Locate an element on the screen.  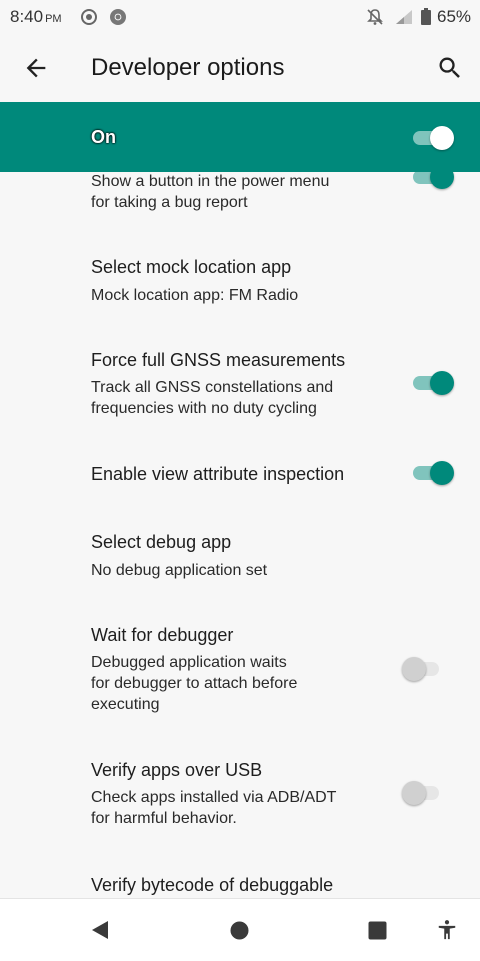
navigation-bar is located at coordinates (240, 929).